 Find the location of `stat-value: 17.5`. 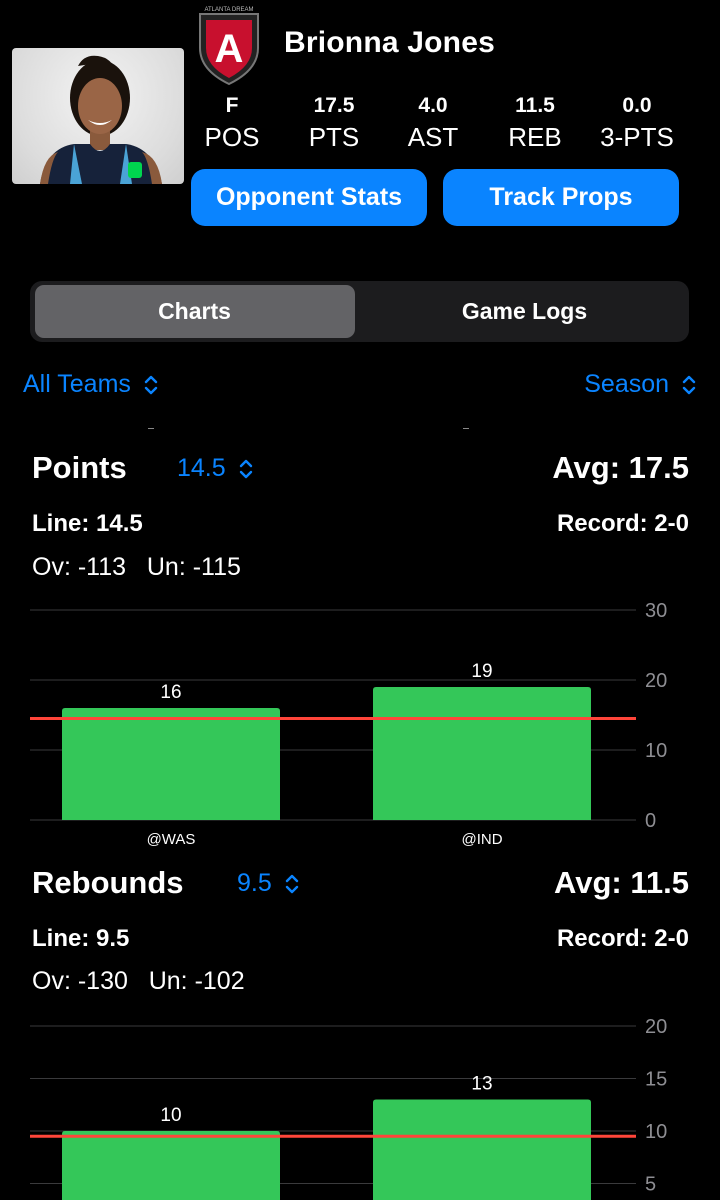

stat-value: 17.5 is located at coordinates (334, 105).